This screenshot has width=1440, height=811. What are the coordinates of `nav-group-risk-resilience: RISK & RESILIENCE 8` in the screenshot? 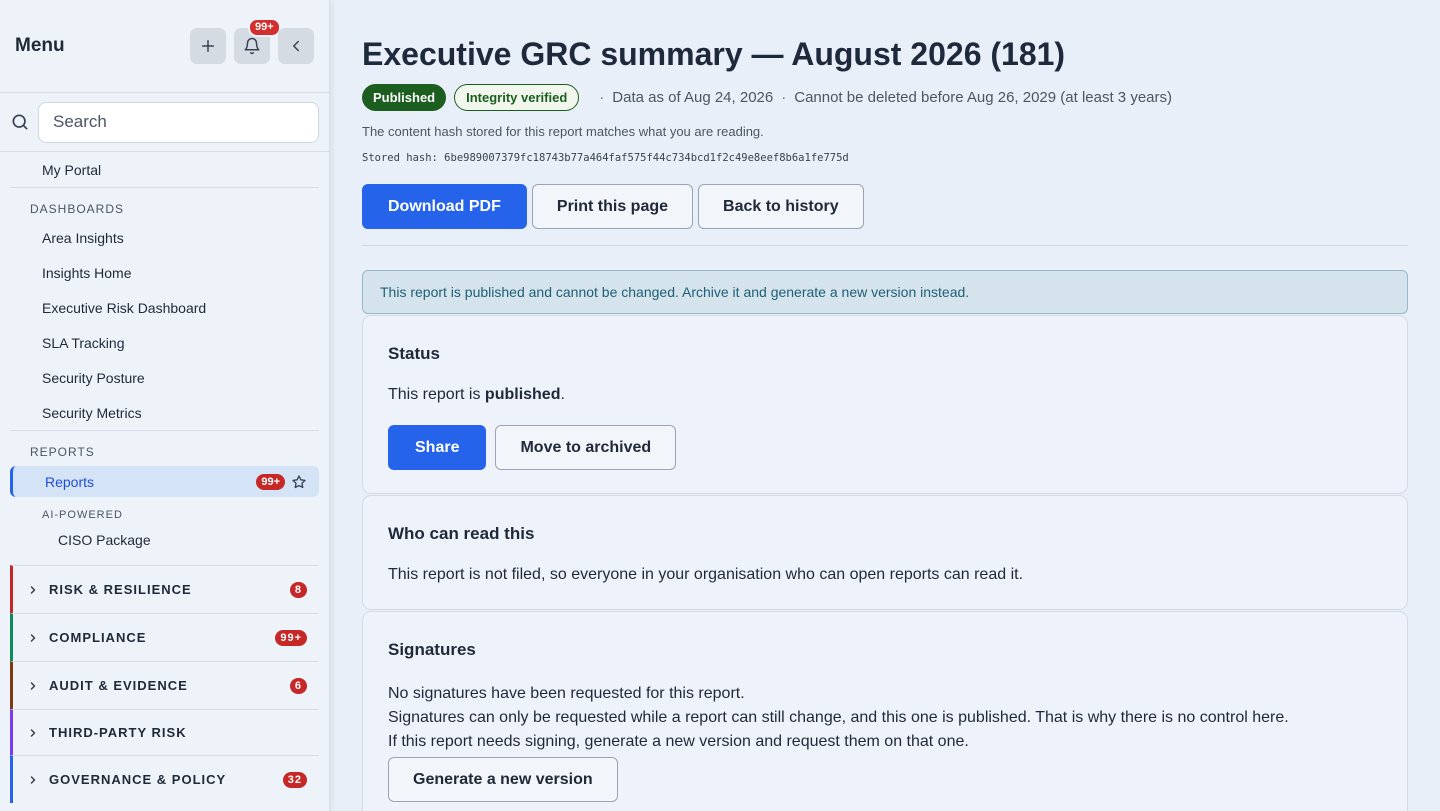 It's located at (164, 589).